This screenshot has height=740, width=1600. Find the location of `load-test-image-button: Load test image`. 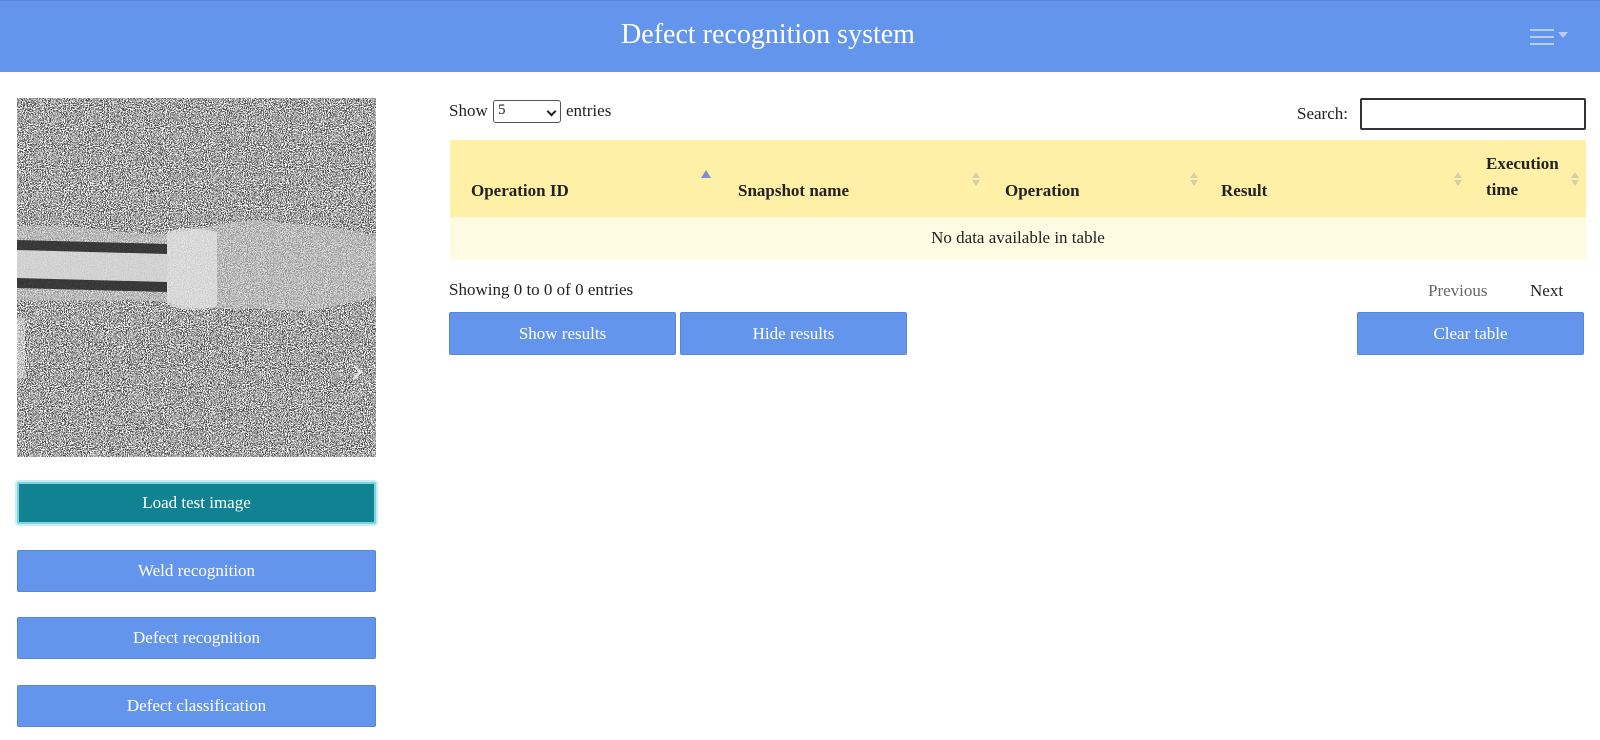

load-test-image-button: Load test image is located at coordinates (196, 503).